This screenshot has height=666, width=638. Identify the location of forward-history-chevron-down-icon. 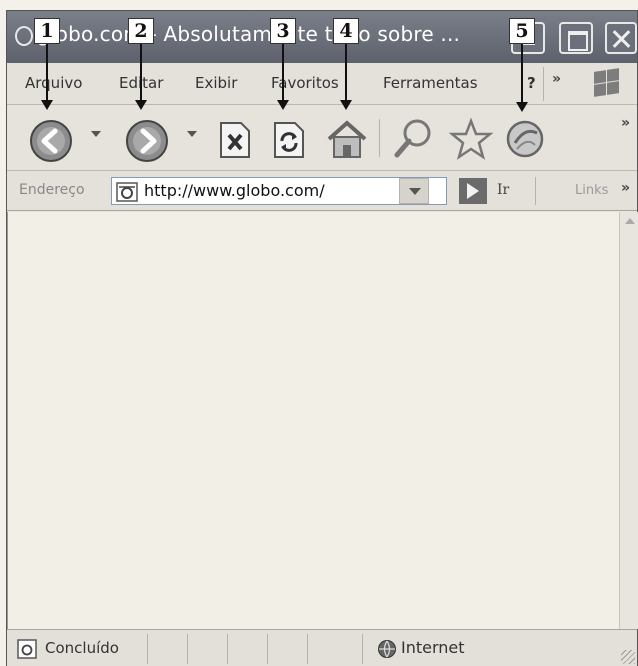
(192, 134).